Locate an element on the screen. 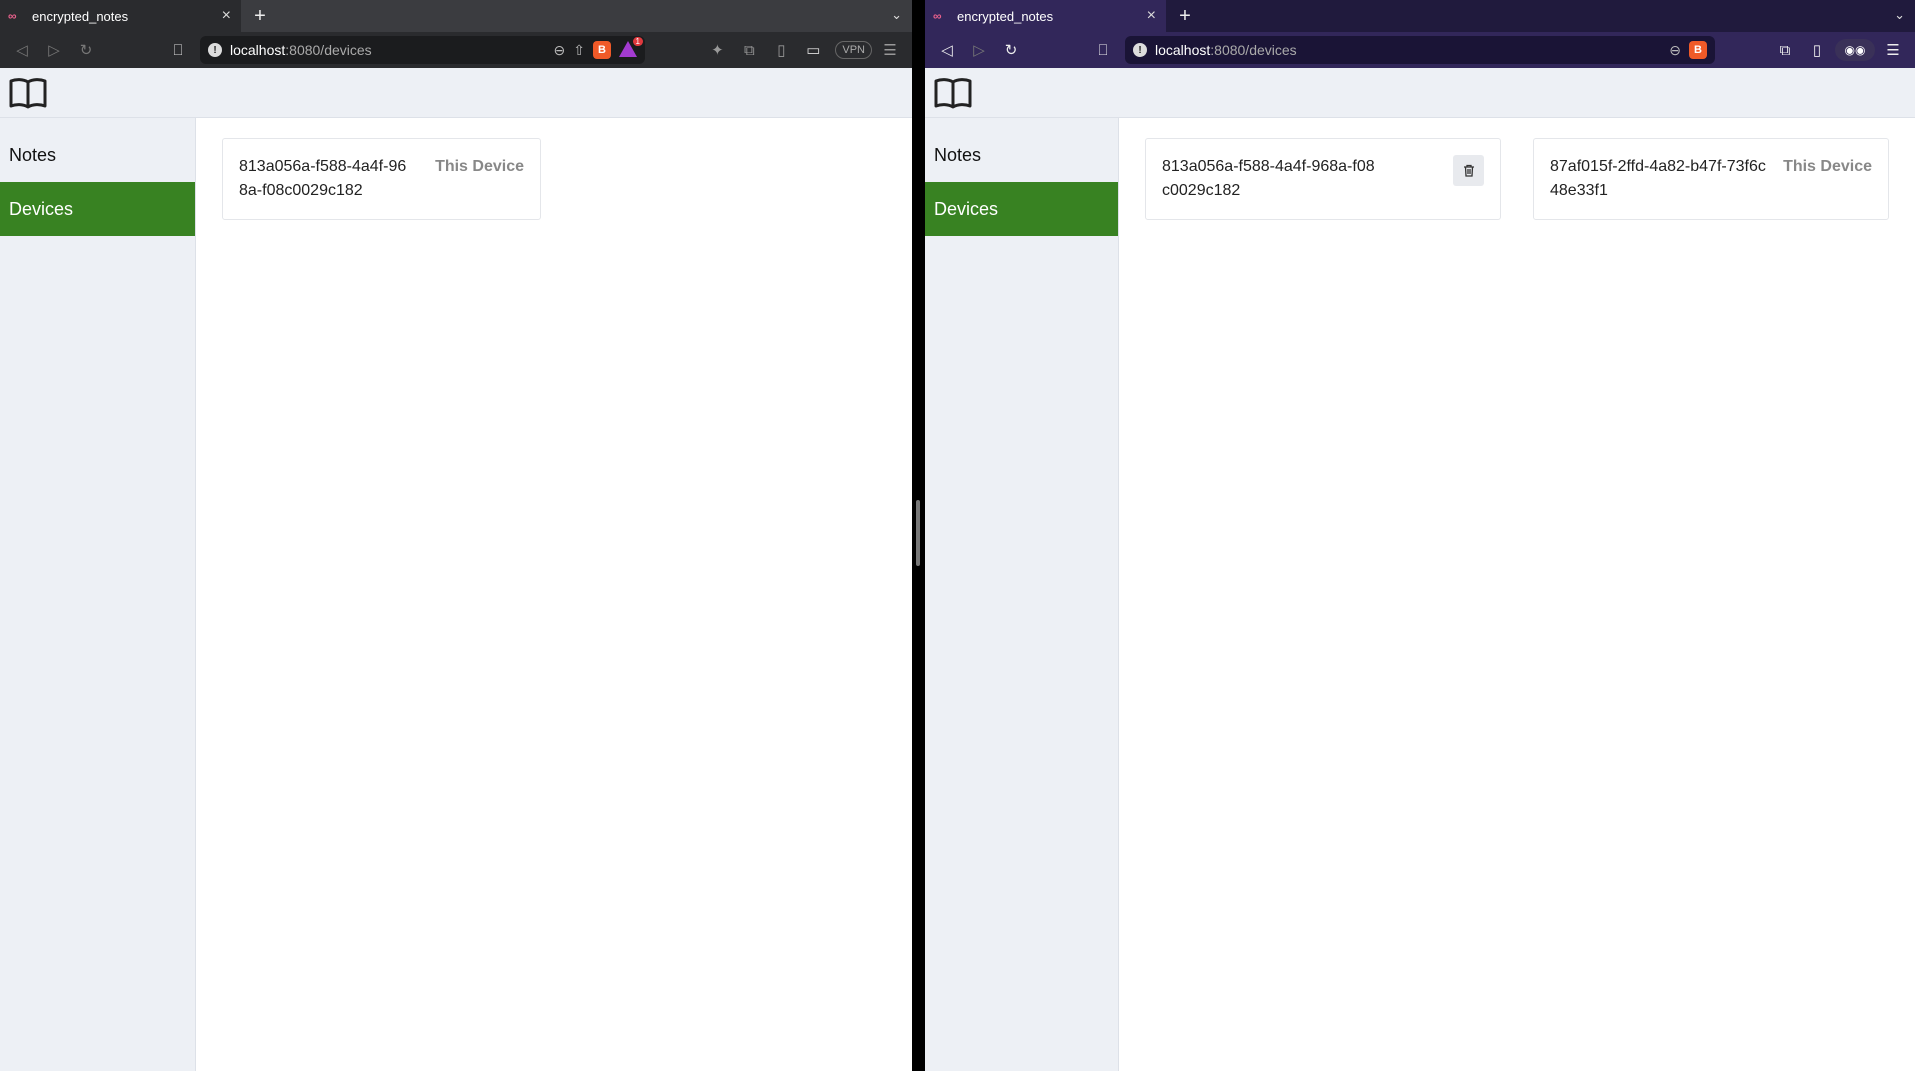 The width and height of the screenshot is (1915, 1071). vpn-button: VPN is located at coordinates (853, 50).